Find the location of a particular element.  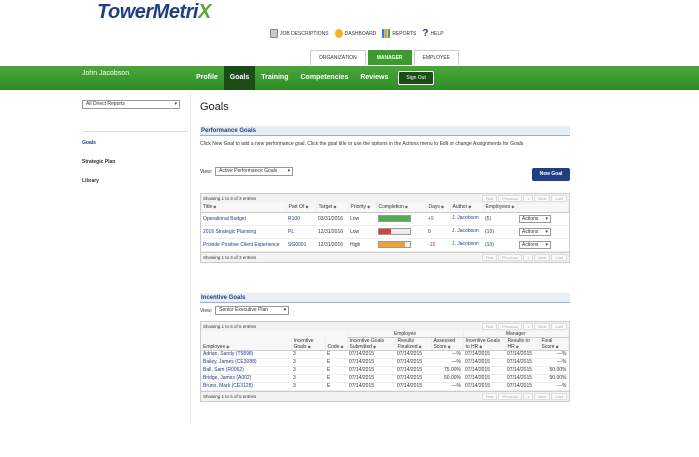

new-goal-button: New Goal is located at coordinates (551, 174).